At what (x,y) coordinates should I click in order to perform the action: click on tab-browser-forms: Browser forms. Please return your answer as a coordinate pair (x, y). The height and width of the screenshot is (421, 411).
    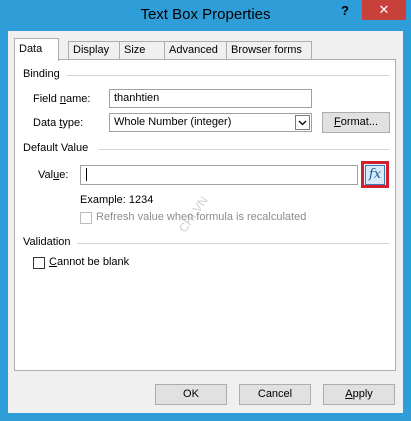
    Looking at the image, I should click on (269, 50).